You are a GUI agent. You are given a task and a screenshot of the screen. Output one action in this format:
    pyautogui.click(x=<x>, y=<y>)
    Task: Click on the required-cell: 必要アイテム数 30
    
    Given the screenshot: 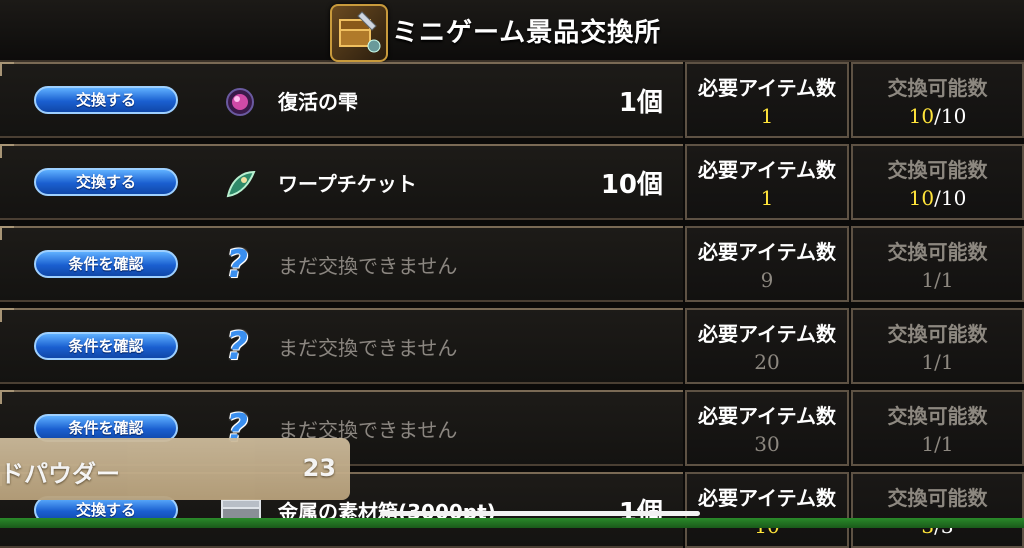 What is the action you would take?
    pyautogui.click(x=767, y=428)
    